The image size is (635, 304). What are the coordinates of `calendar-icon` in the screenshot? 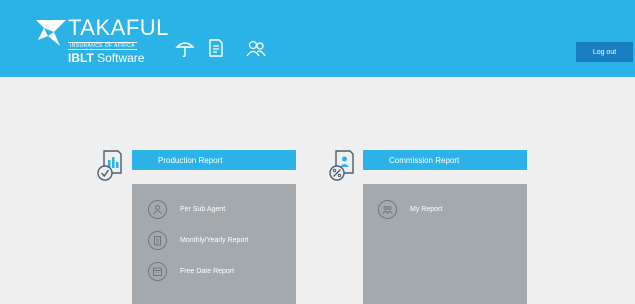 It's located at (157, 271).